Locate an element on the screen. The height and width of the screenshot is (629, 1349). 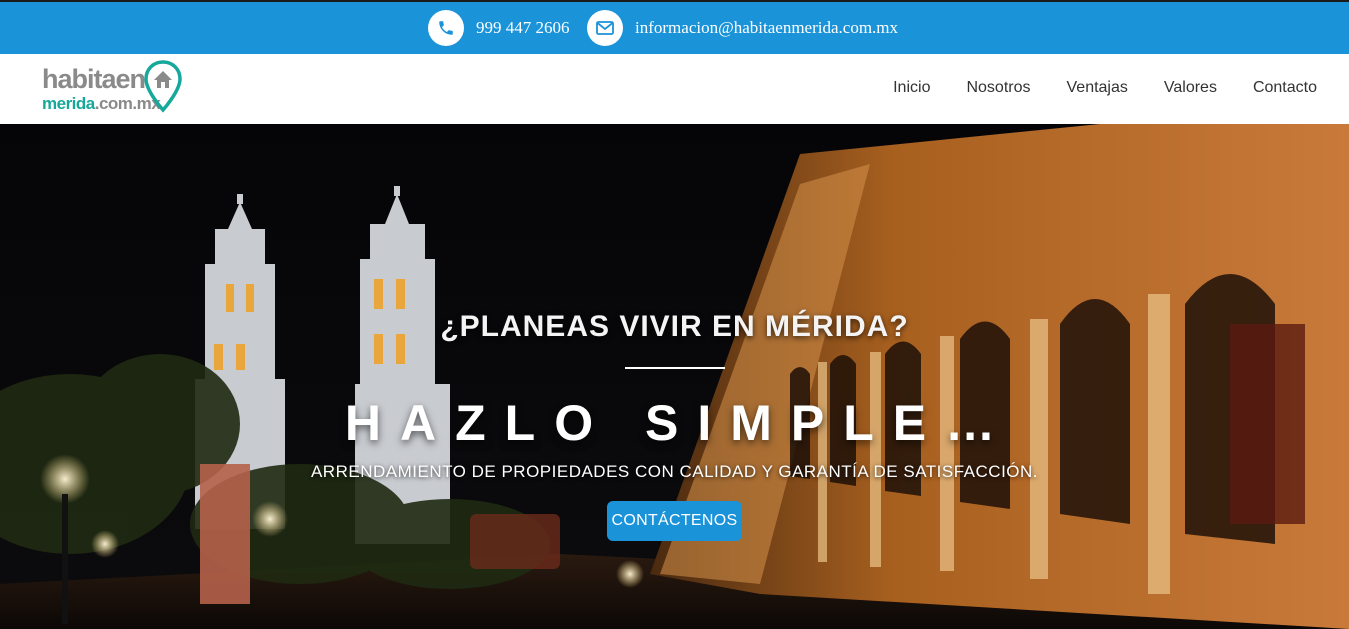
nav-item-valores: Valores is located at coordinates (1190, 88).